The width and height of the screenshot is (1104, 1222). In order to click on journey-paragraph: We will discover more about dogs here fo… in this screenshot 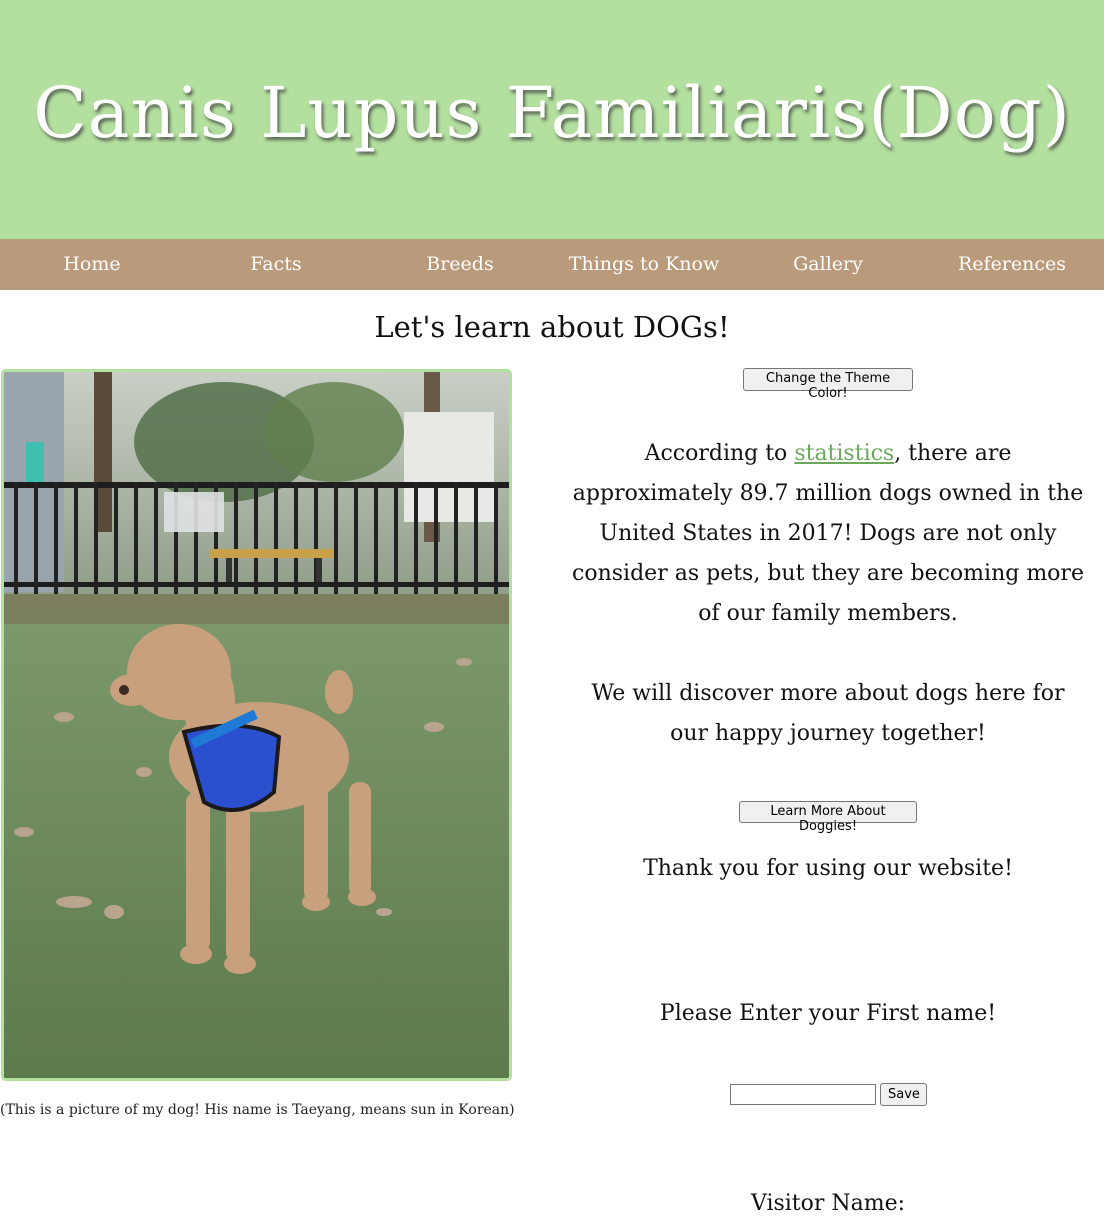, I will do `click(828, 713)`.